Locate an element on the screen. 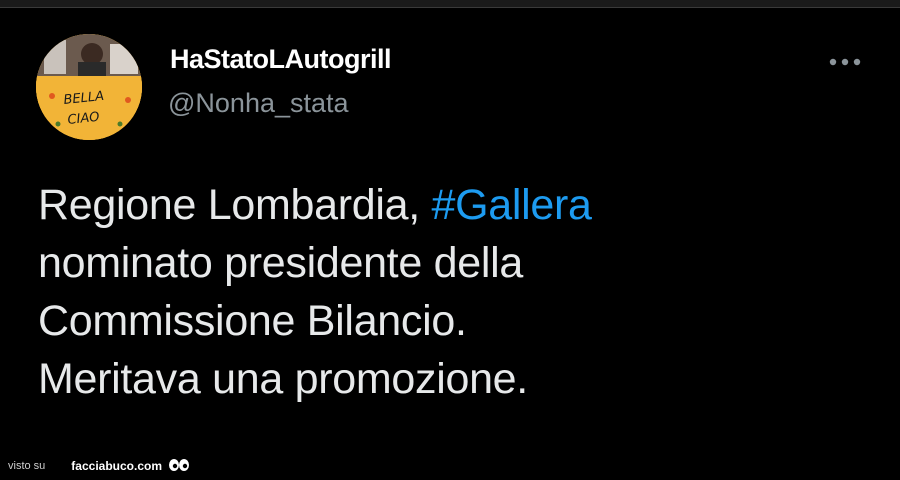  watermark-prefix: visto su is located at coordinates (27, 466).